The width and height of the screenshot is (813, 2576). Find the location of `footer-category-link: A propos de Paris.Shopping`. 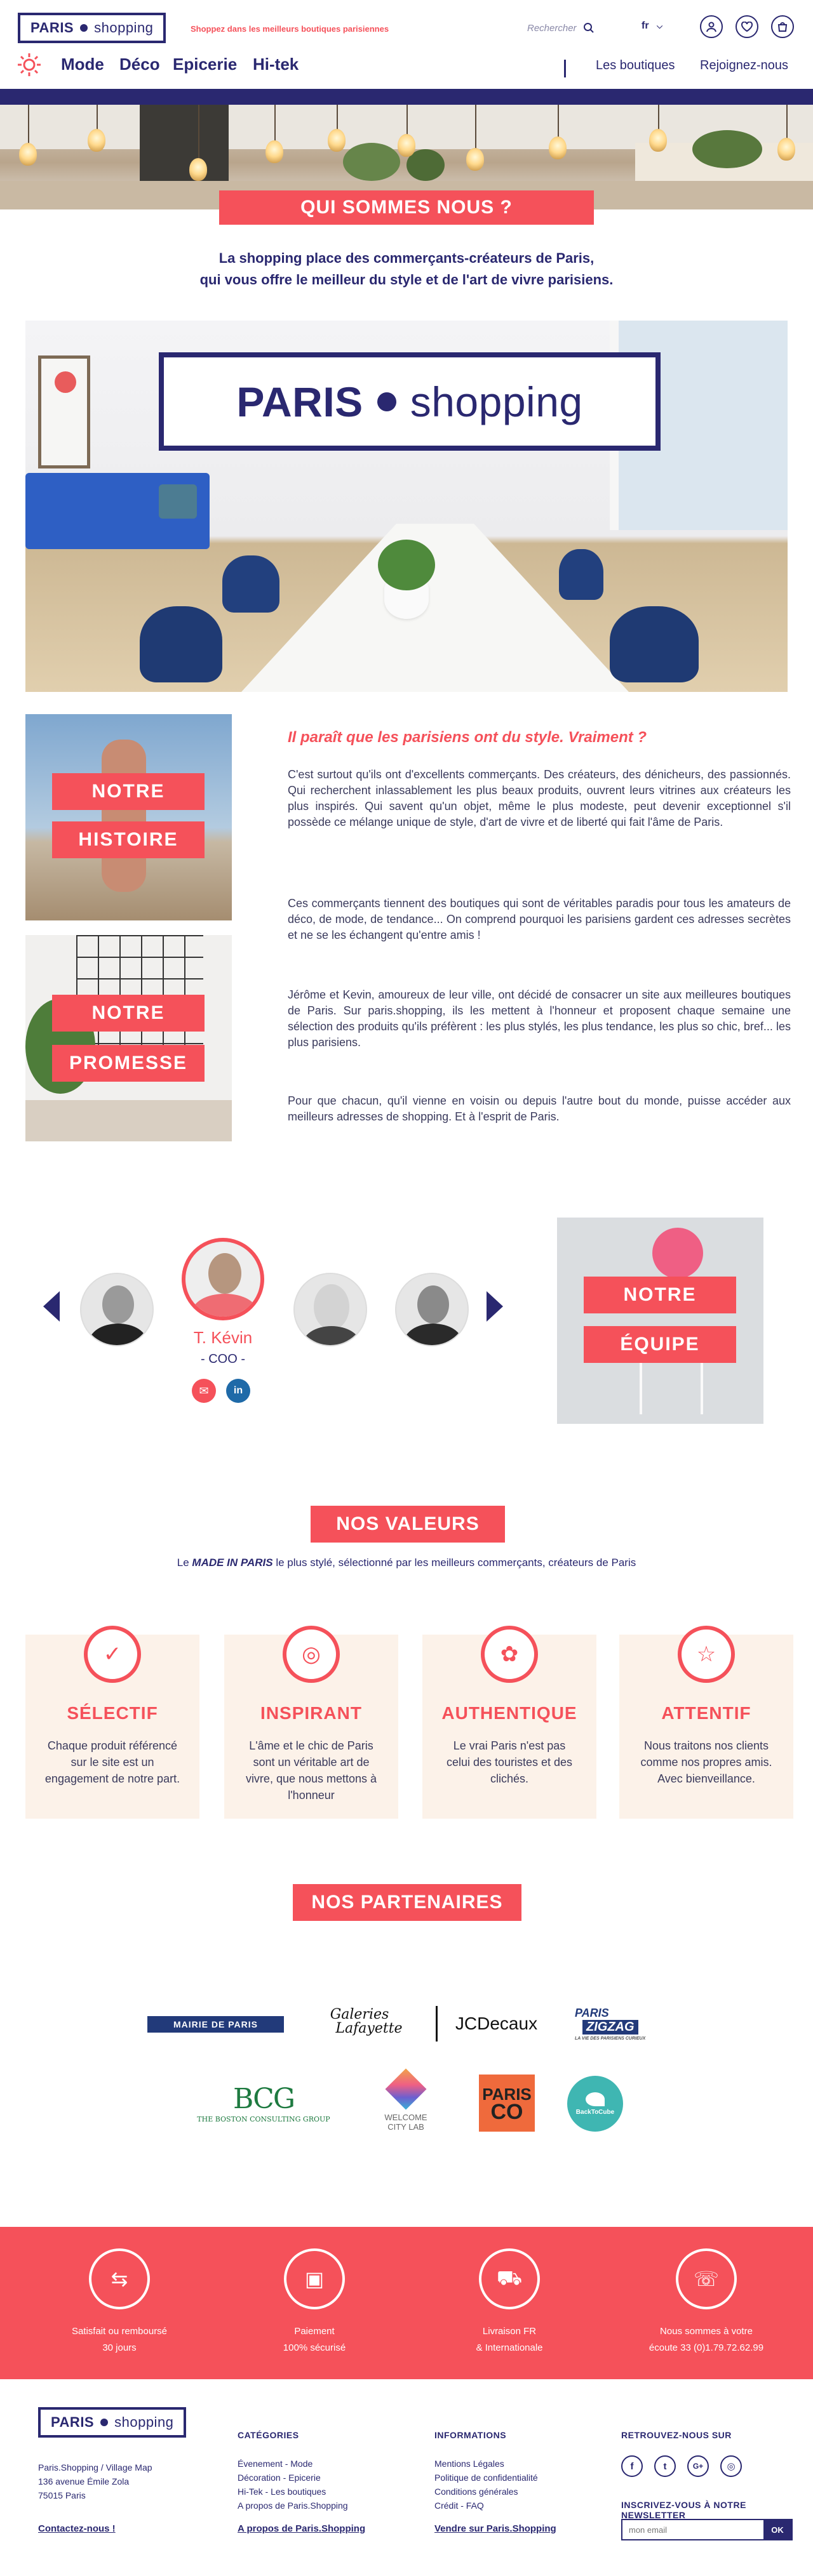

footer-category-link: A propos de Paris.Shopping is located at coordinates (293, 2506).